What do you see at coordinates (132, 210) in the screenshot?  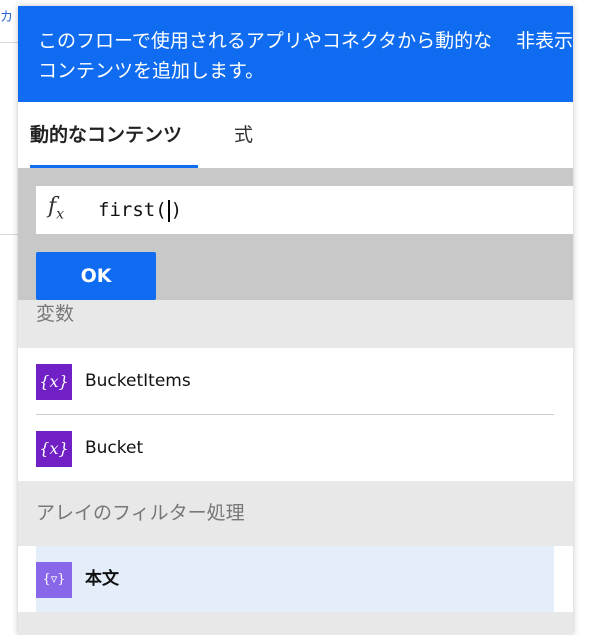 I see `expression-text: first(` at bounding box center [132, 210].